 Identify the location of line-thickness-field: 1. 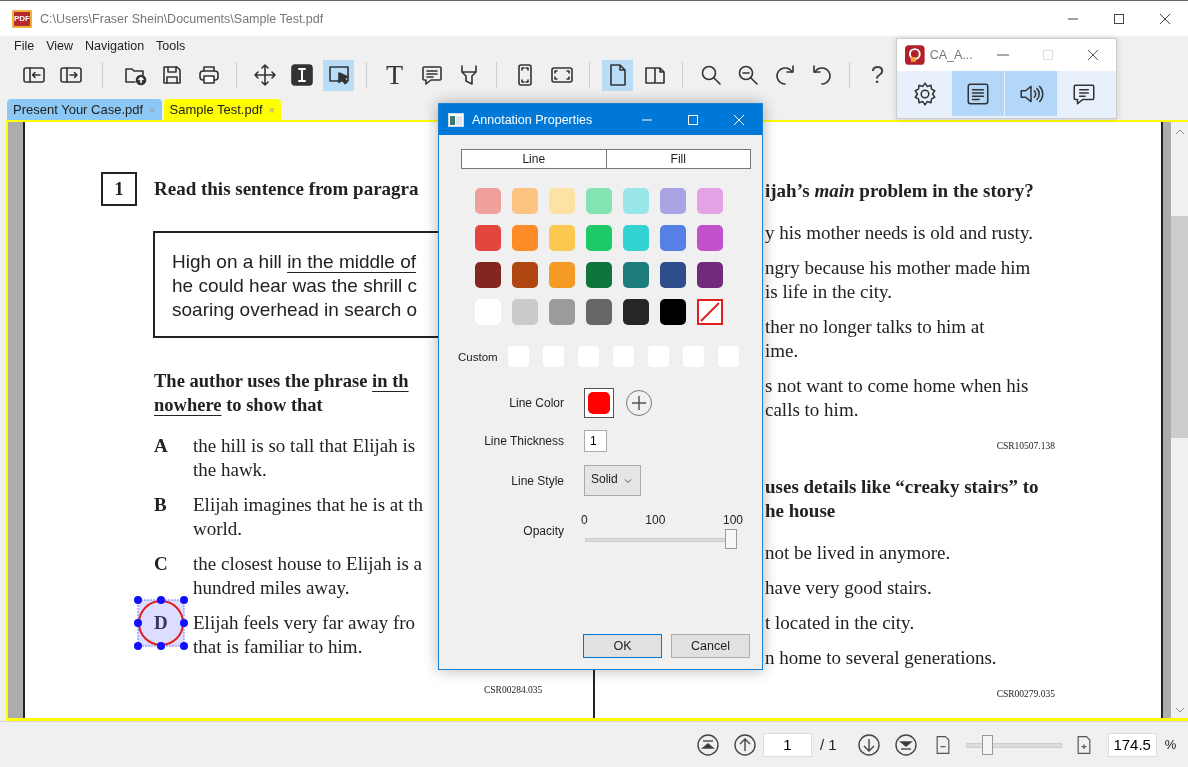
(595, 441).